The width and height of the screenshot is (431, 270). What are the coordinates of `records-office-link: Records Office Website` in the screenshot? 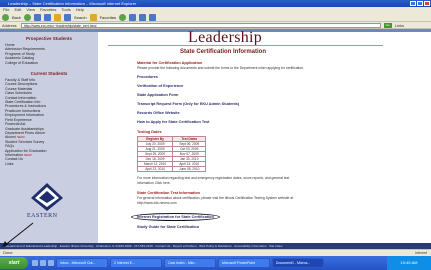 It's located at (262, 113).